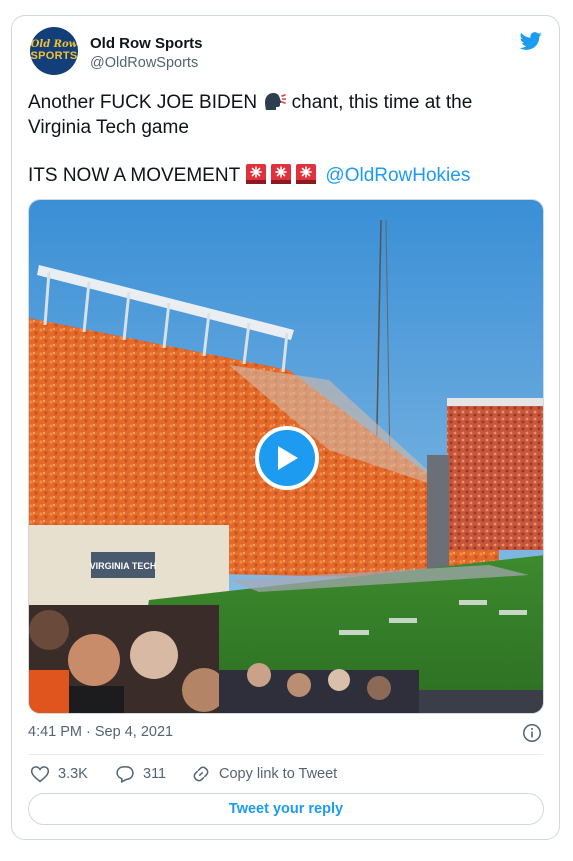 This screenshot has width=573, height=861. I want to click on twitter-bird-icon, so click(531, 41).